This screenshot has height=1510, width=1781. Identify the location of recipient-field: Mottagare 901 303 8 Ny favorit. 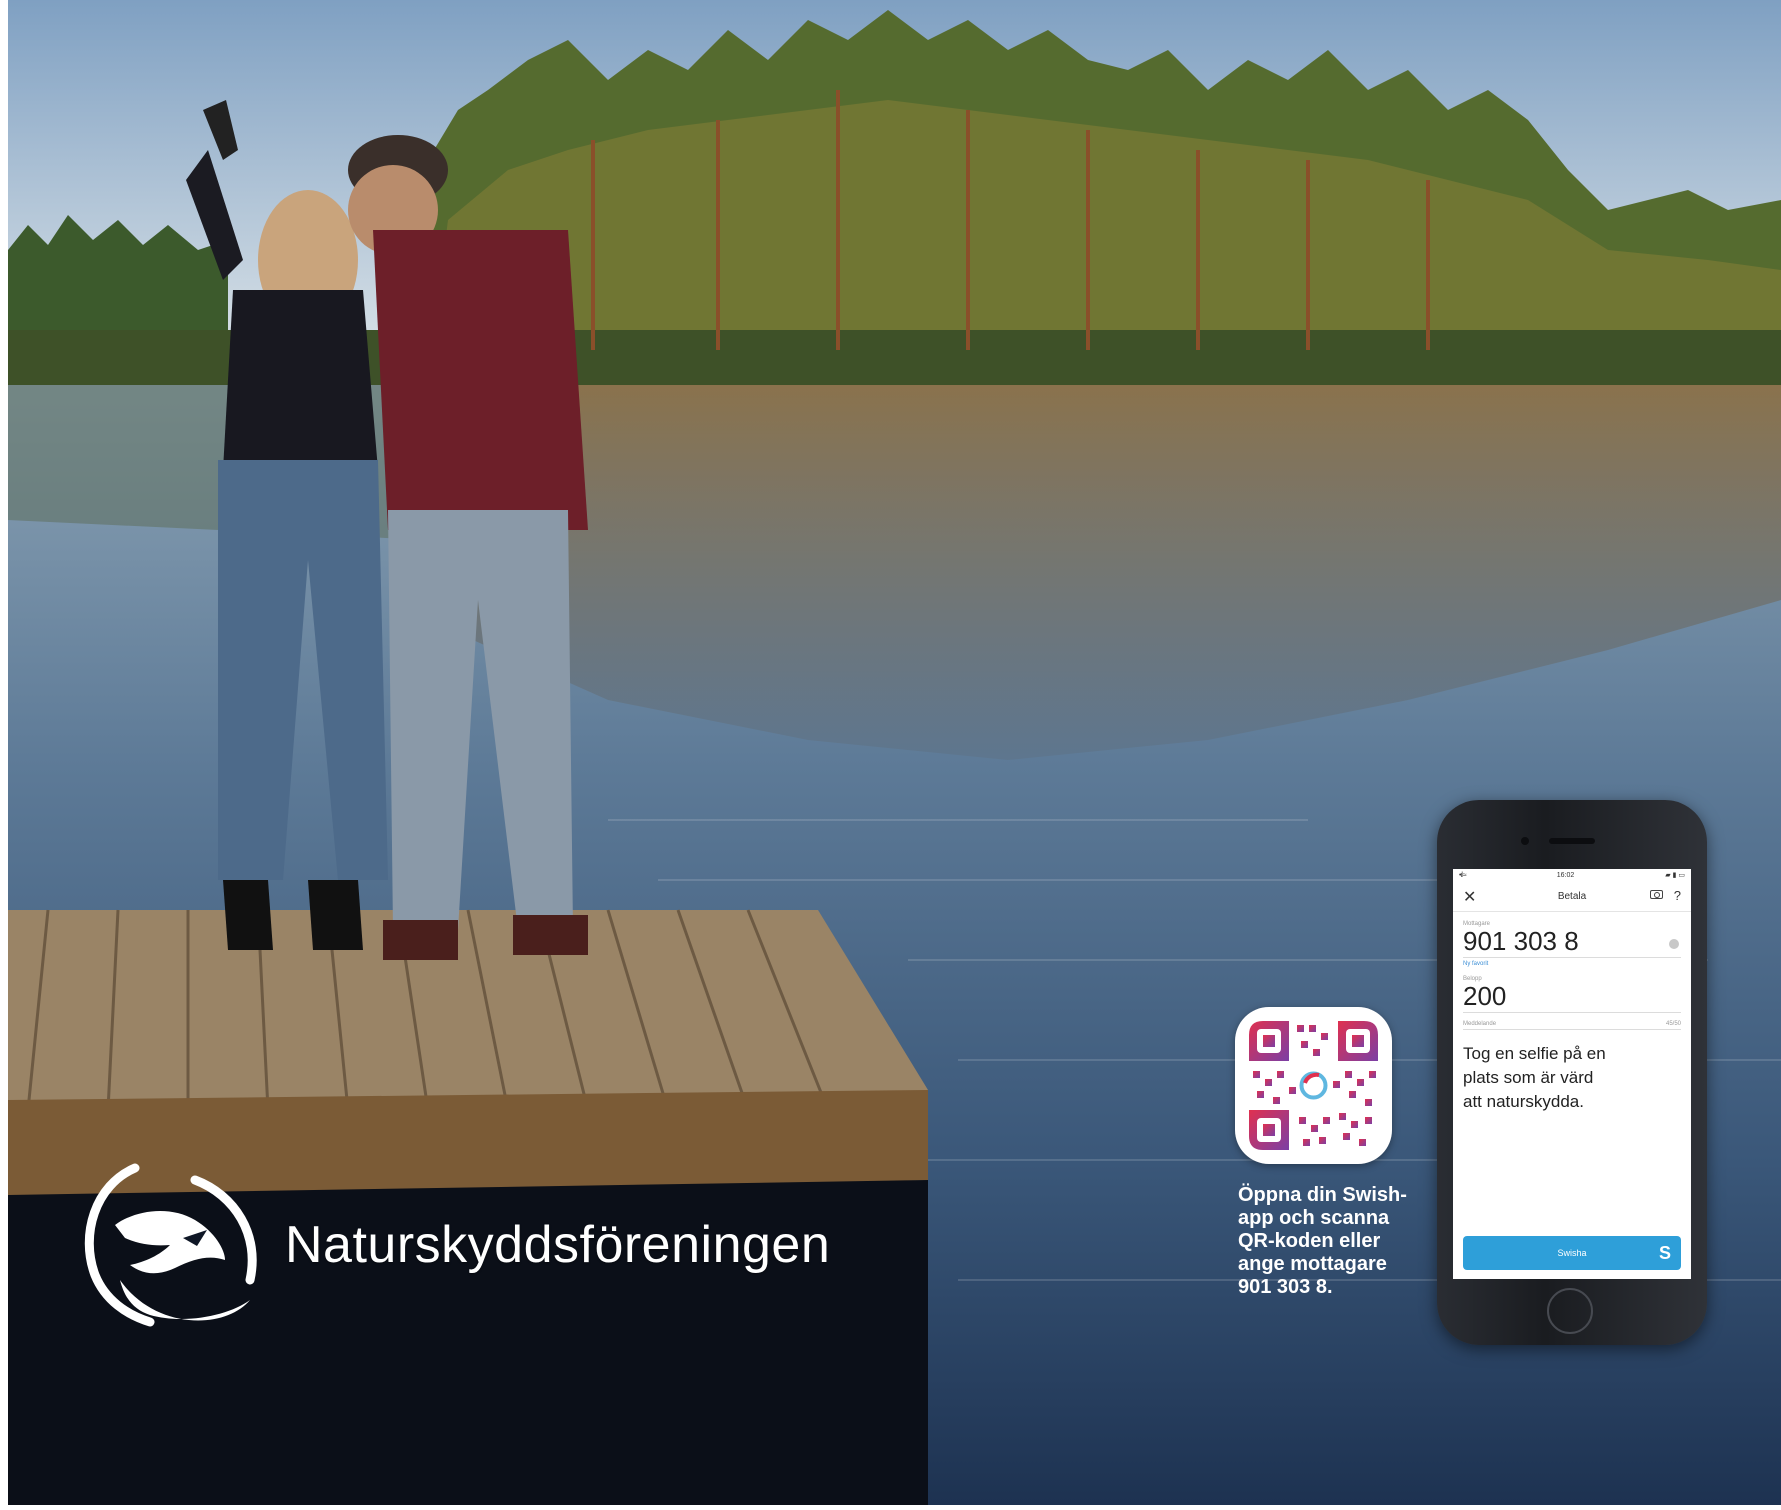
(1572, 944).